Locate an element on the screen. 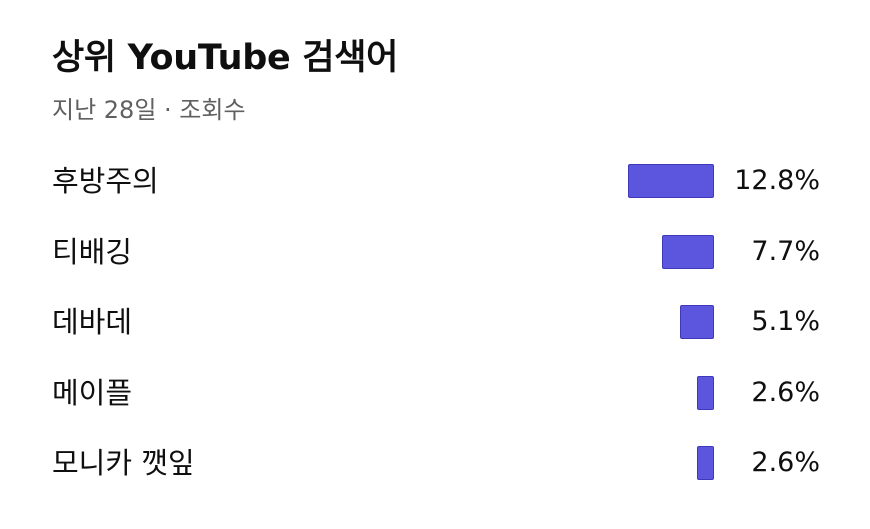 The height and width of the screenshot is (529, 870). search-term-label: 모니카 깻잎 is located at coordinates (123, 463).